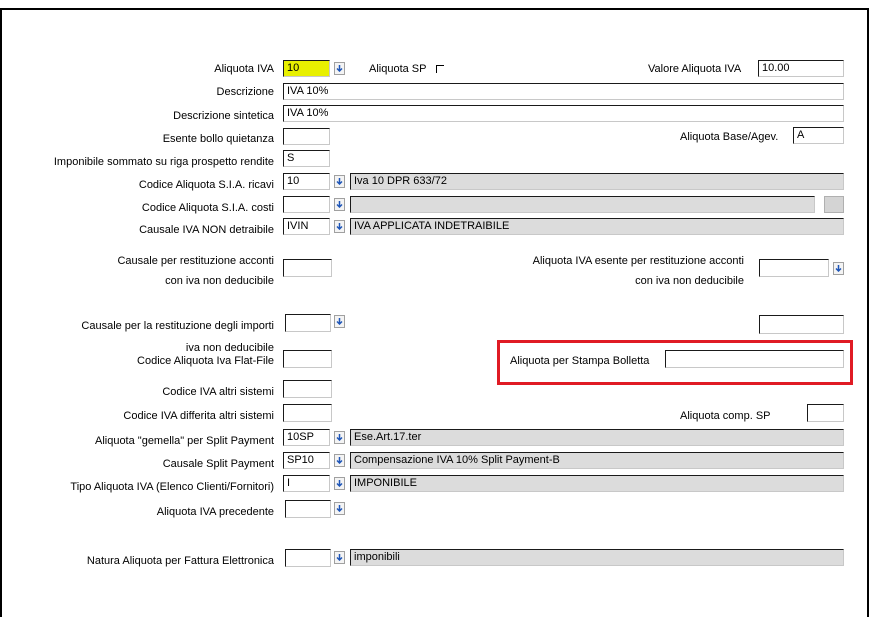 The height and width of the screenshot is (617, 872). Describe the element at coordinates (825, 413) in the screenshot. I see `aliquota-comp-sp-input` at that location.